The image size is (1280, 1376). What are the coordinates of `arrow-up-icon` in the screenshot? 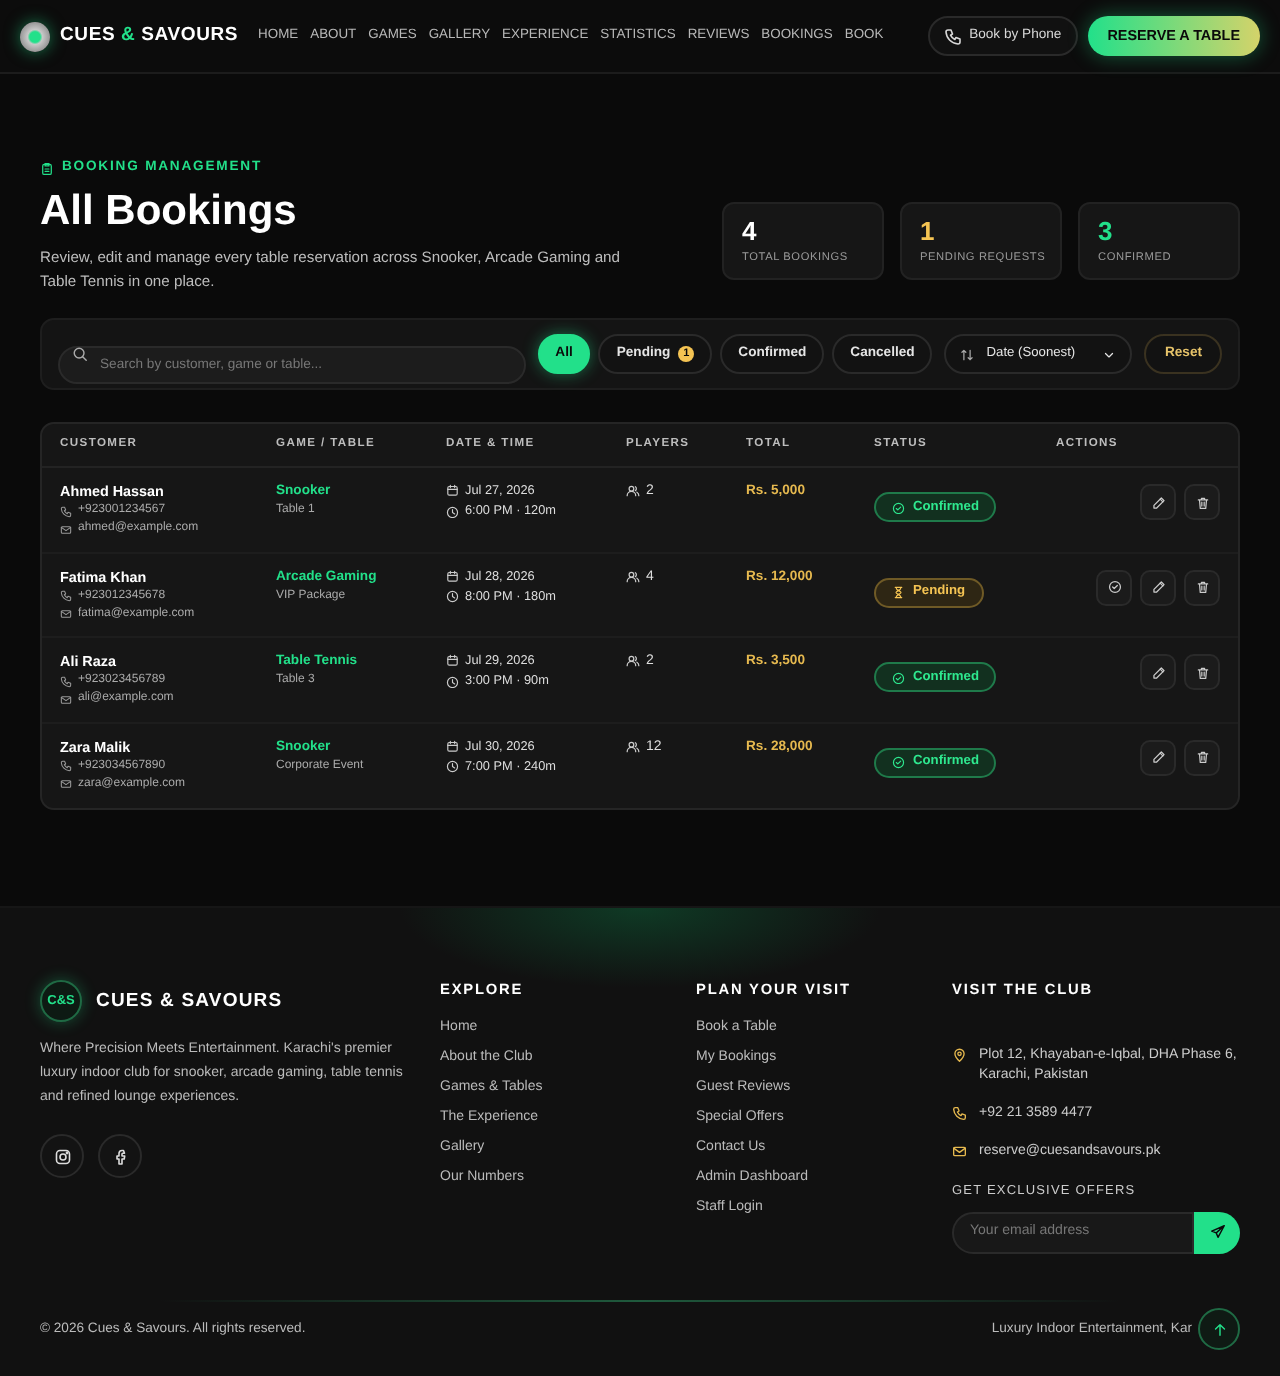 It's located at (1219, 1329).